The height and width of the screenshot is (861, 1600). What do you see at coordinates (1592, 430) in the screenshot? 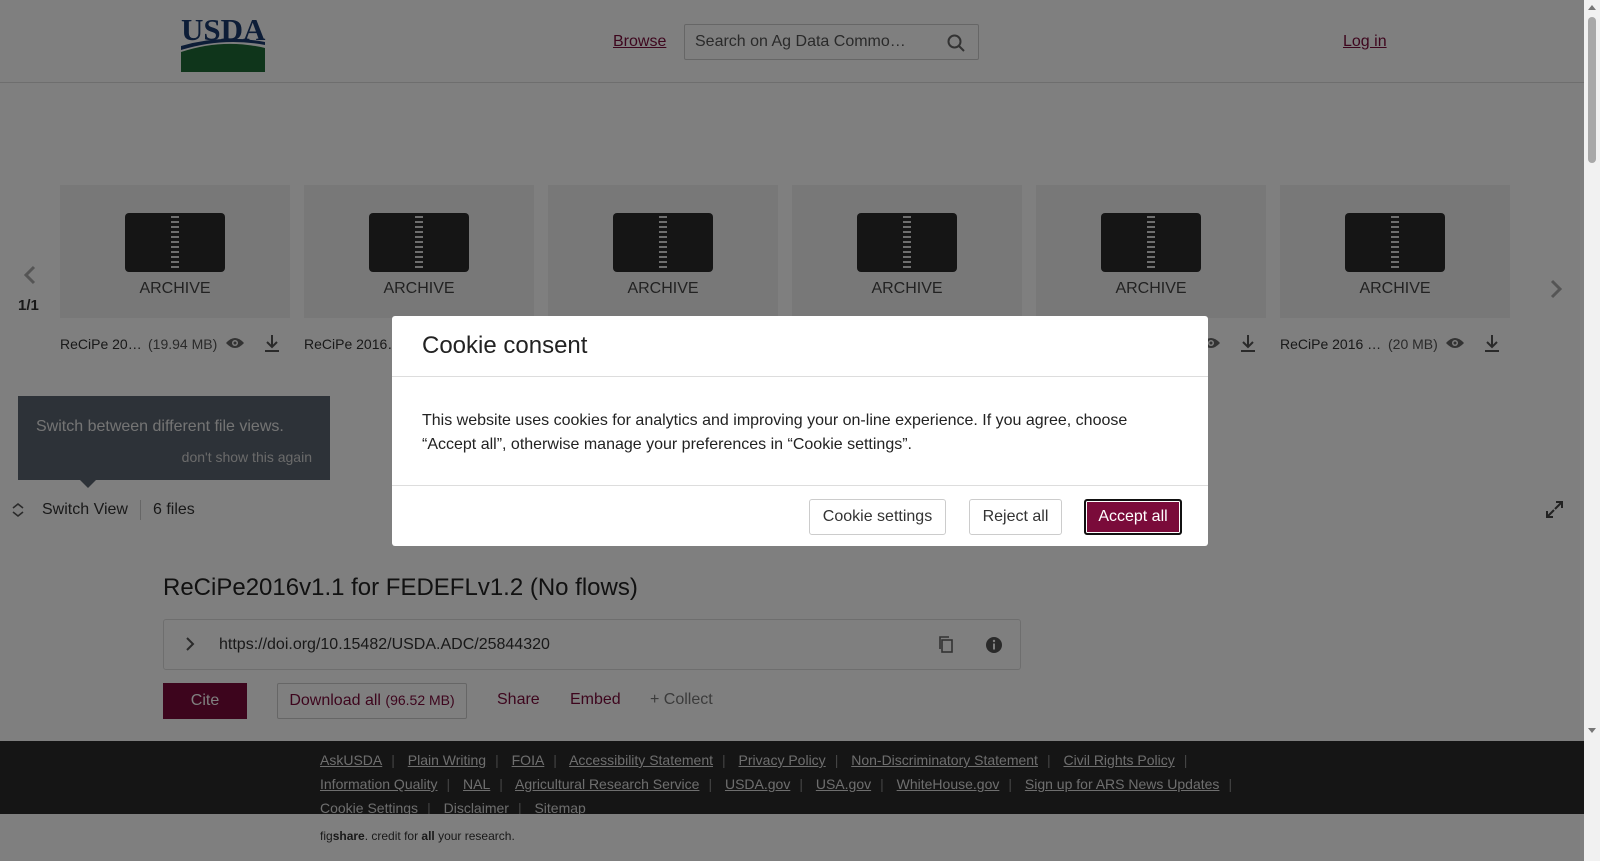
I see `page-scrollbar` at bounding box center [1592, 430].